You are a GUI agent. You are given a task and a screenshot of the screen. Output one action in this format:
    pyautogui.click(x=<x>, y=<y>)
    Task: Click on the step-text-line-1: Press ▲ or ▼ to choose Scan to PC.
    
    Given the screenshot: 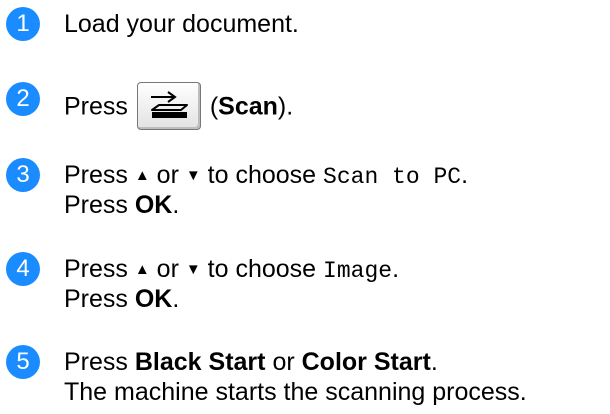 What is the action you would take?
    pyautogui.click(x=266, y=176)
    